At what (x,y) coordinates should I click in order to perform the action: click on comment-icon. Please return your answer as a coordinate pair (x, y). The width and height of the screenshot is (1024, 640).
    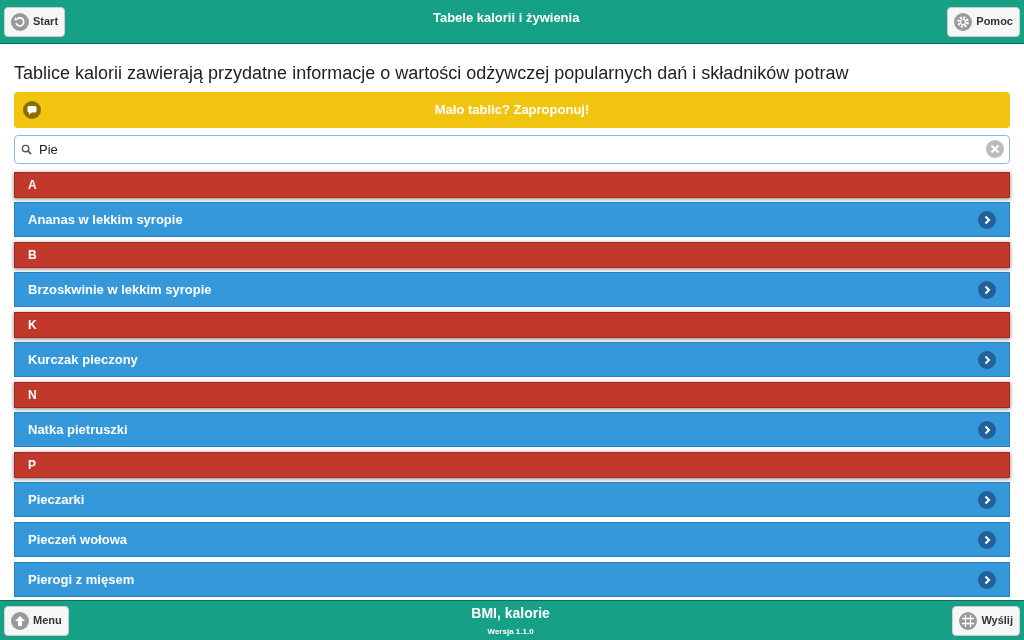
    Looking at the image, I should click on (32, 110).